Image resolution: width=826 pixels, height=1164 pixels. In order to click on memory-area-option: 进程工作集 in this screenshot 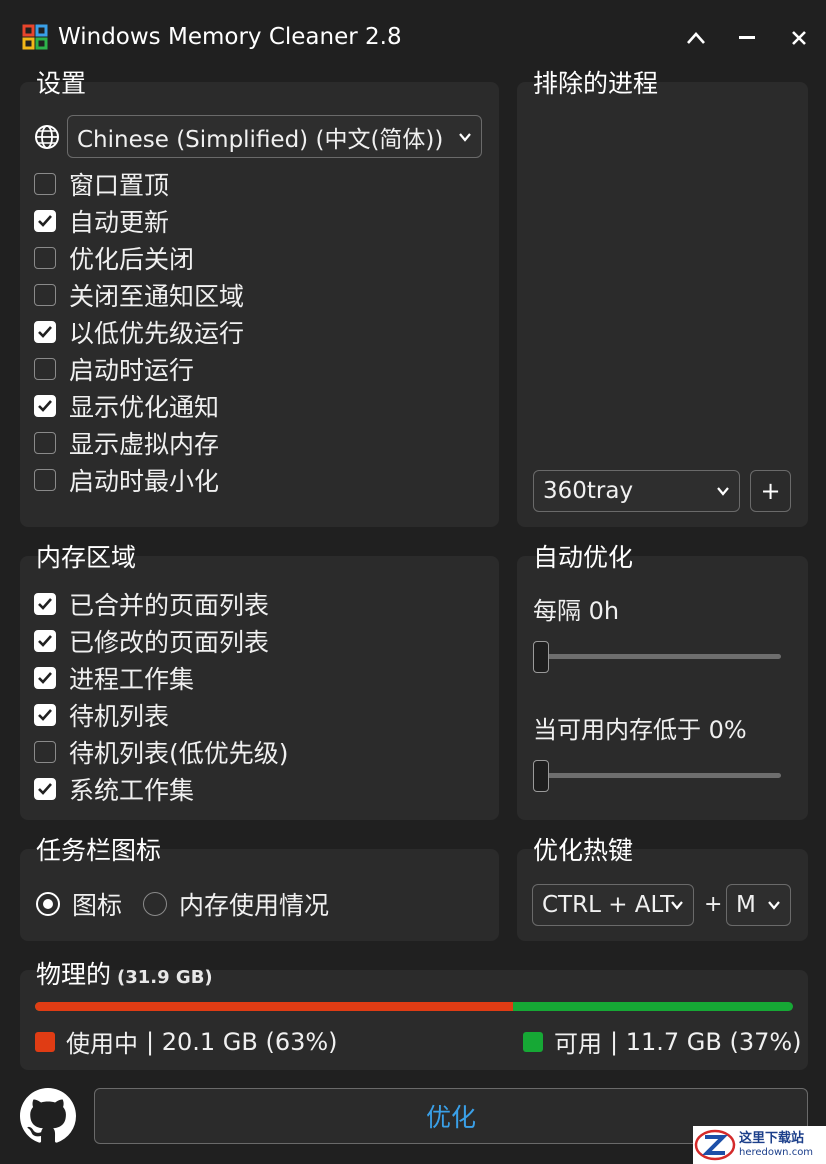, I will do `click(114, 678)`.